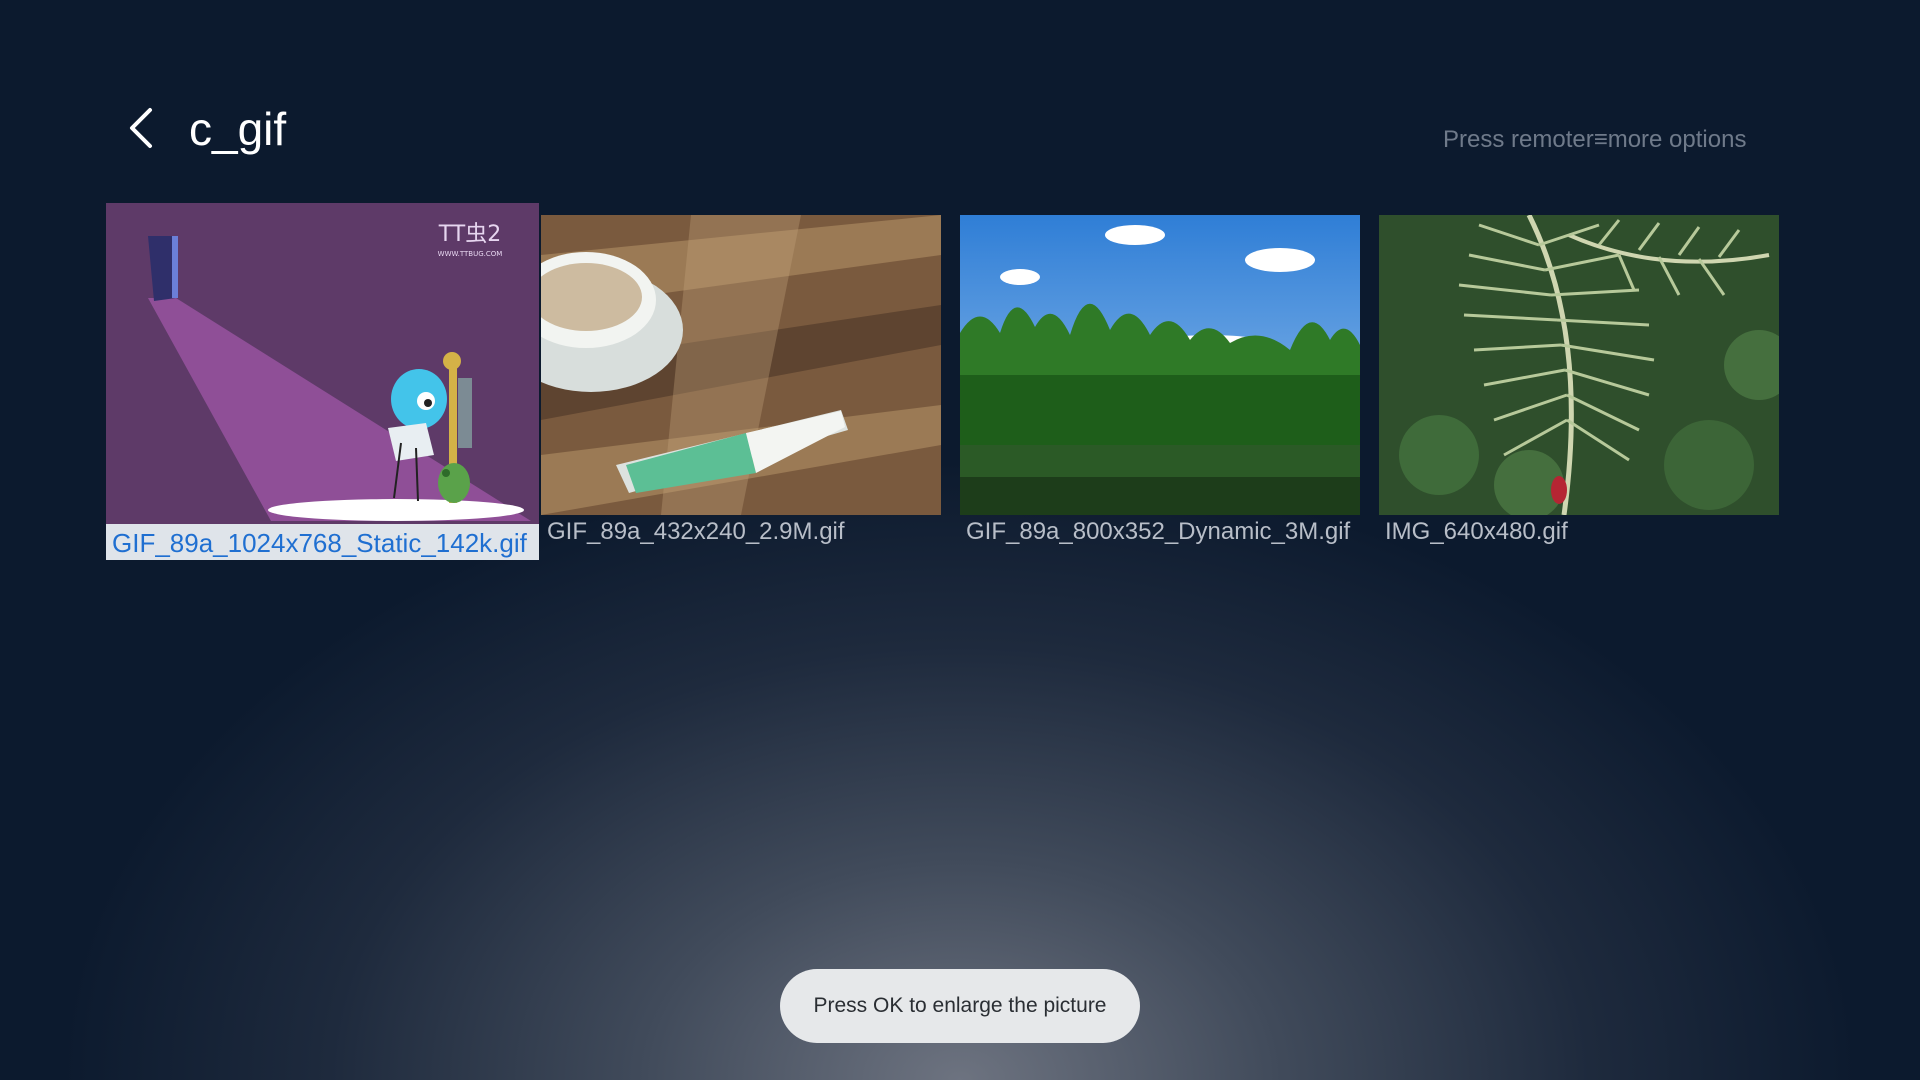 The height and width of the screenshot is (1080, 1920). I want to click on file-name: GIF_89a_432x240_2.9M.gif, so click(696, 531).